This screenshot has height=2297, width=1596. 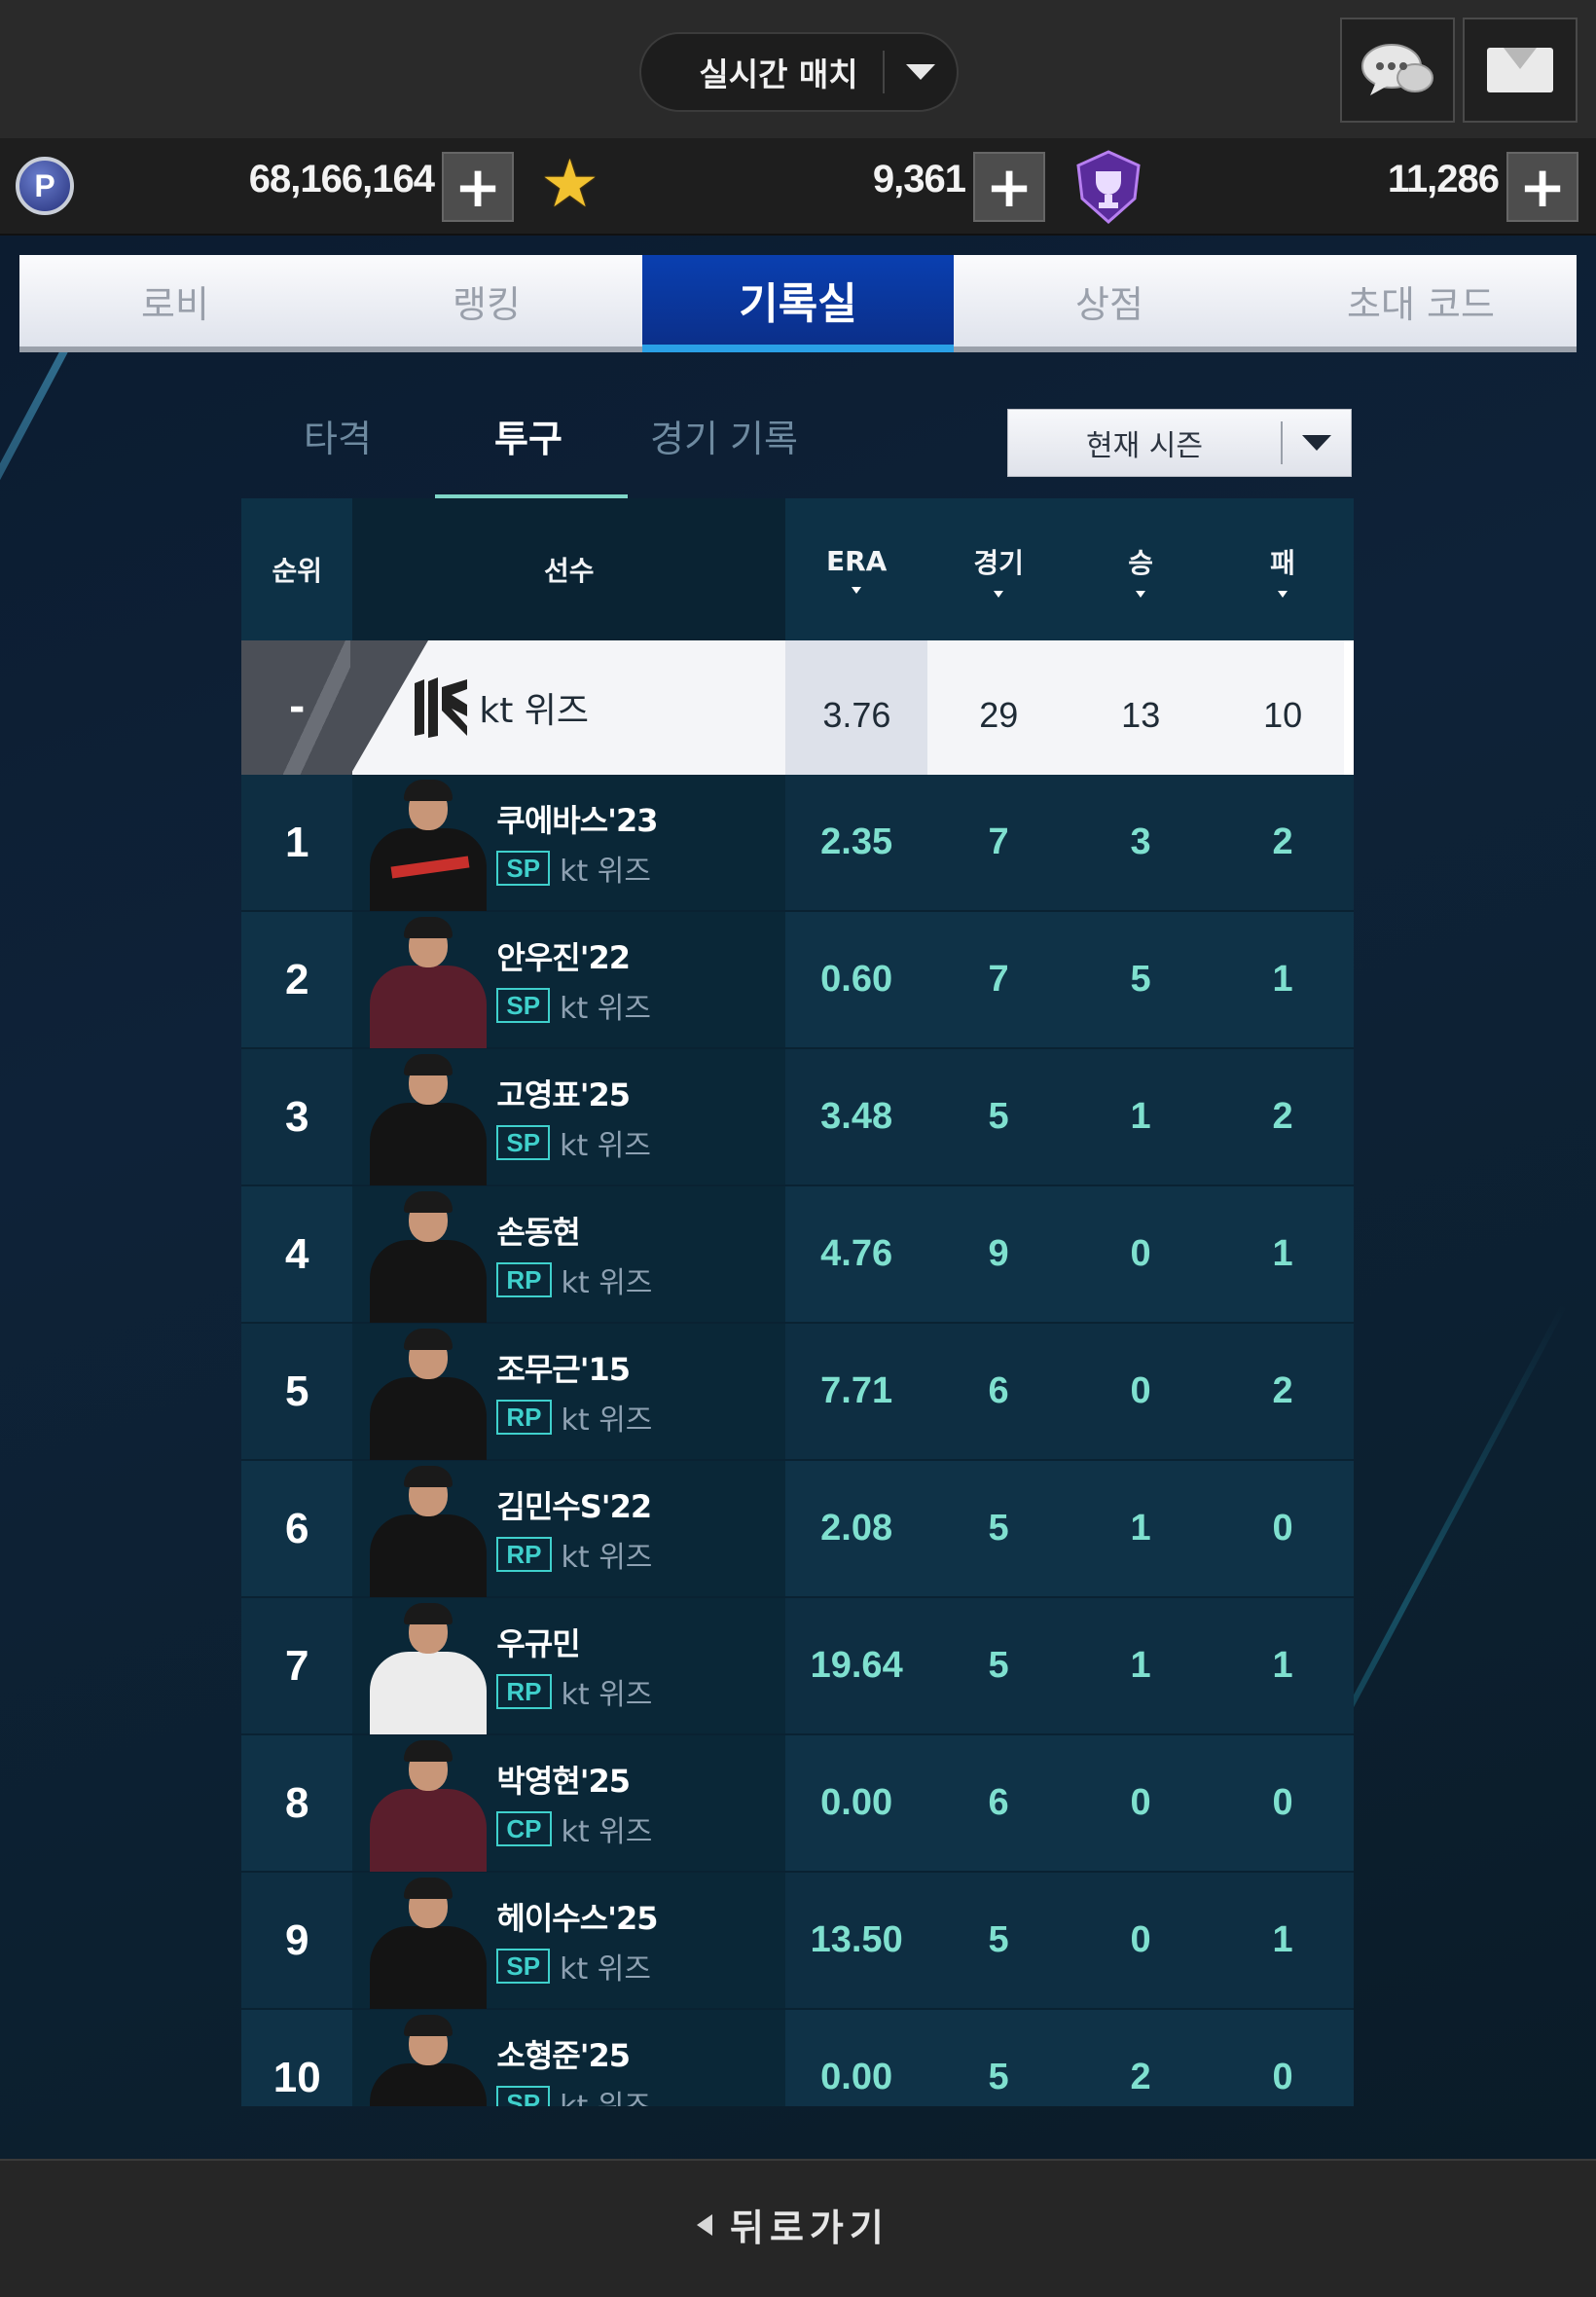 What do you see at coordinates (1141, 715) in the screenshot?
I see `team-wins: 13` at bounding box center [1141, 715].